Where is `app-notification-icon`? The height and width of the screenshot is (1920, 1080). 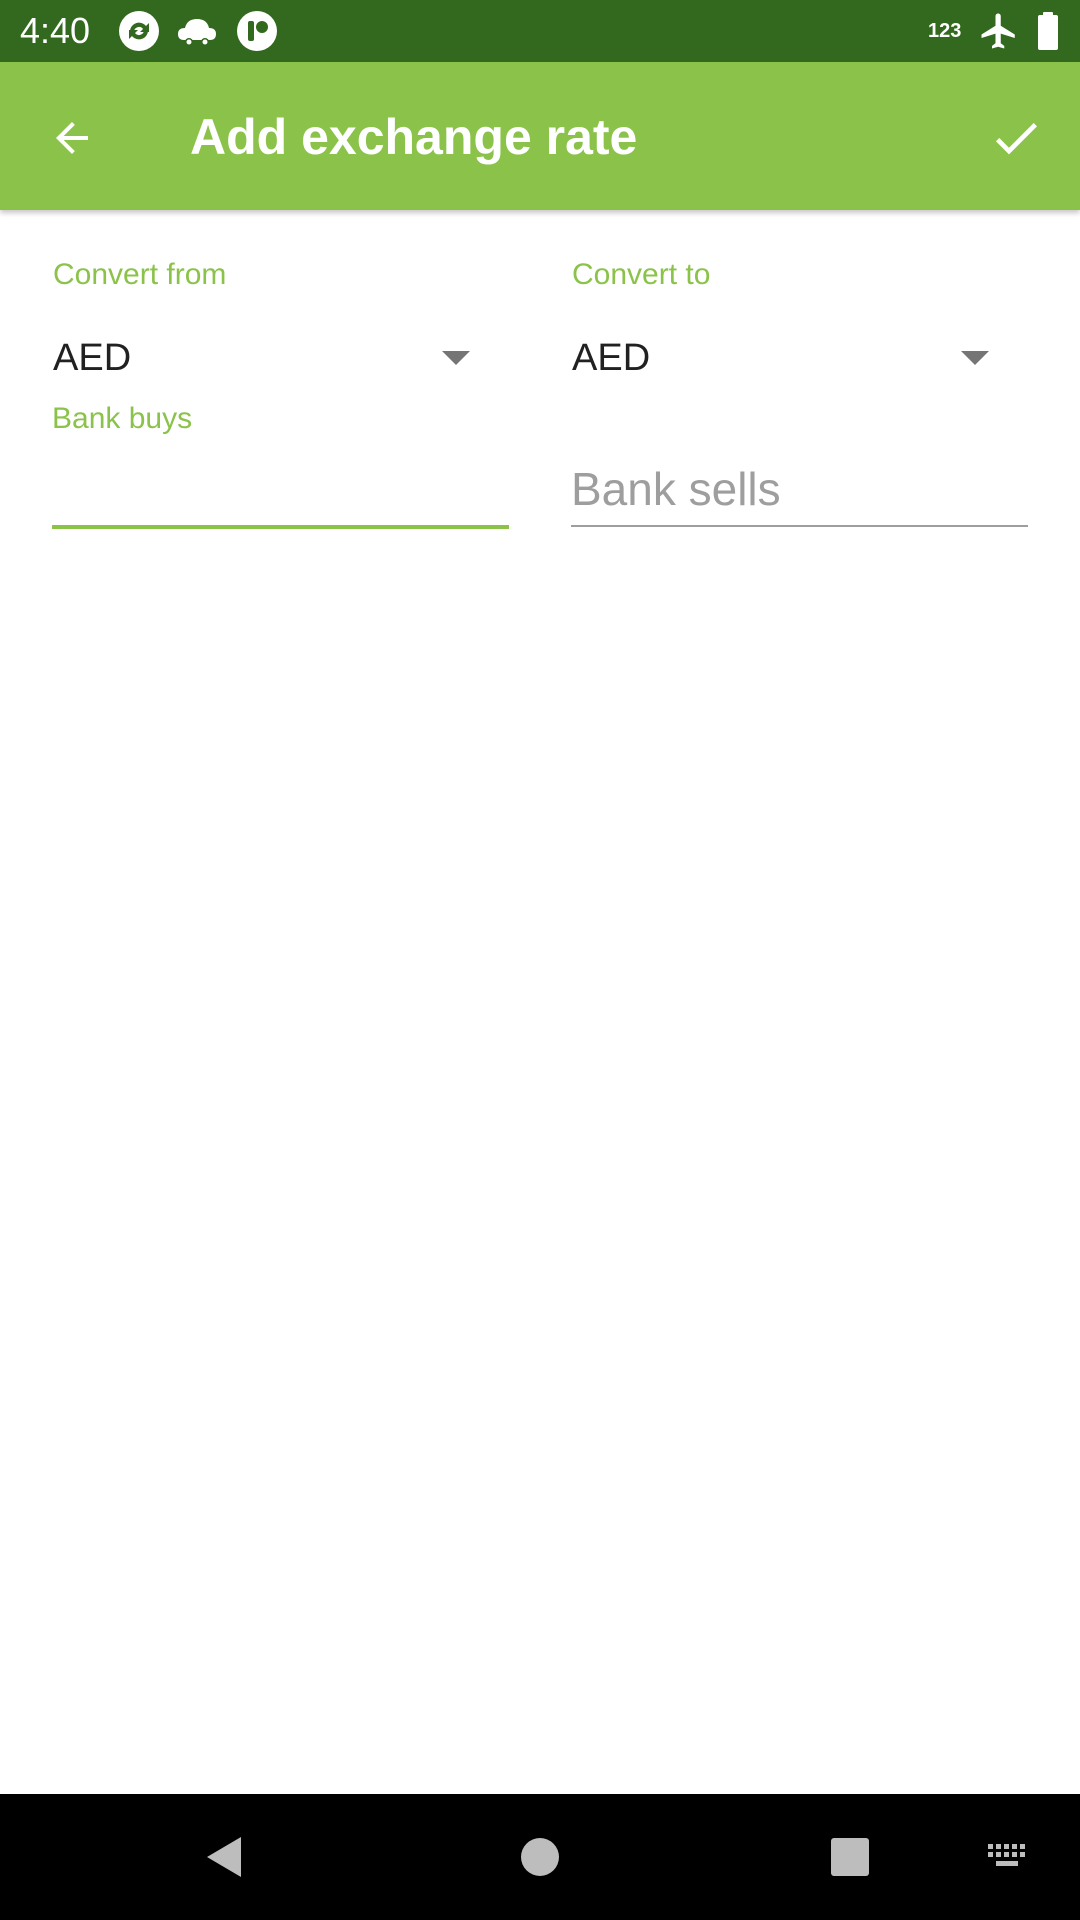 app-notification-icon is located at coordinates (257, 31).